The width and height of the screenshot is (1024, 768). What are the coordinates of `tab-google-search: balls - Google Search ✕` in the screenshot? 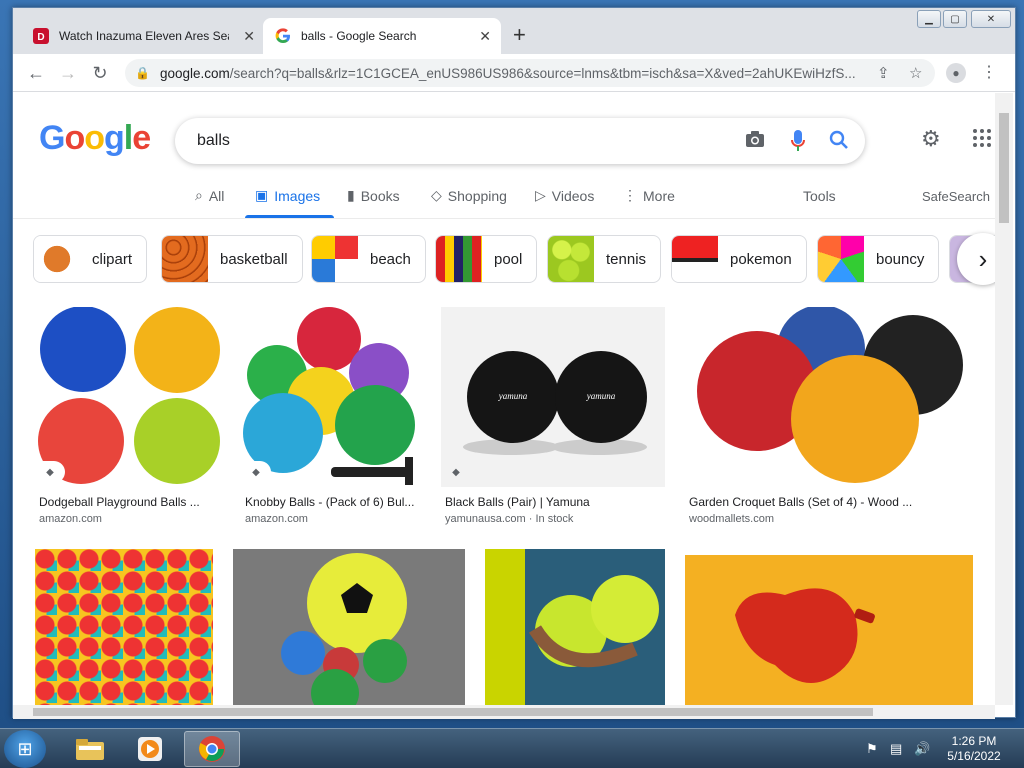 It's located at (382, 36).